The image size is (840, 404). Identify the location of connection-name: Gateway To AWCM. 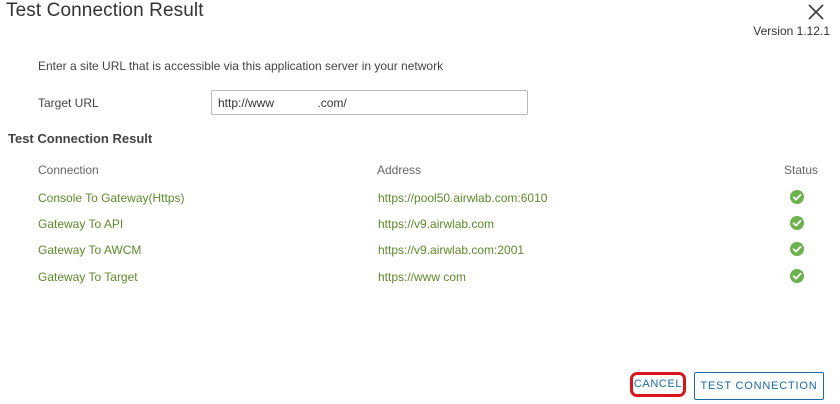
(90, 250).